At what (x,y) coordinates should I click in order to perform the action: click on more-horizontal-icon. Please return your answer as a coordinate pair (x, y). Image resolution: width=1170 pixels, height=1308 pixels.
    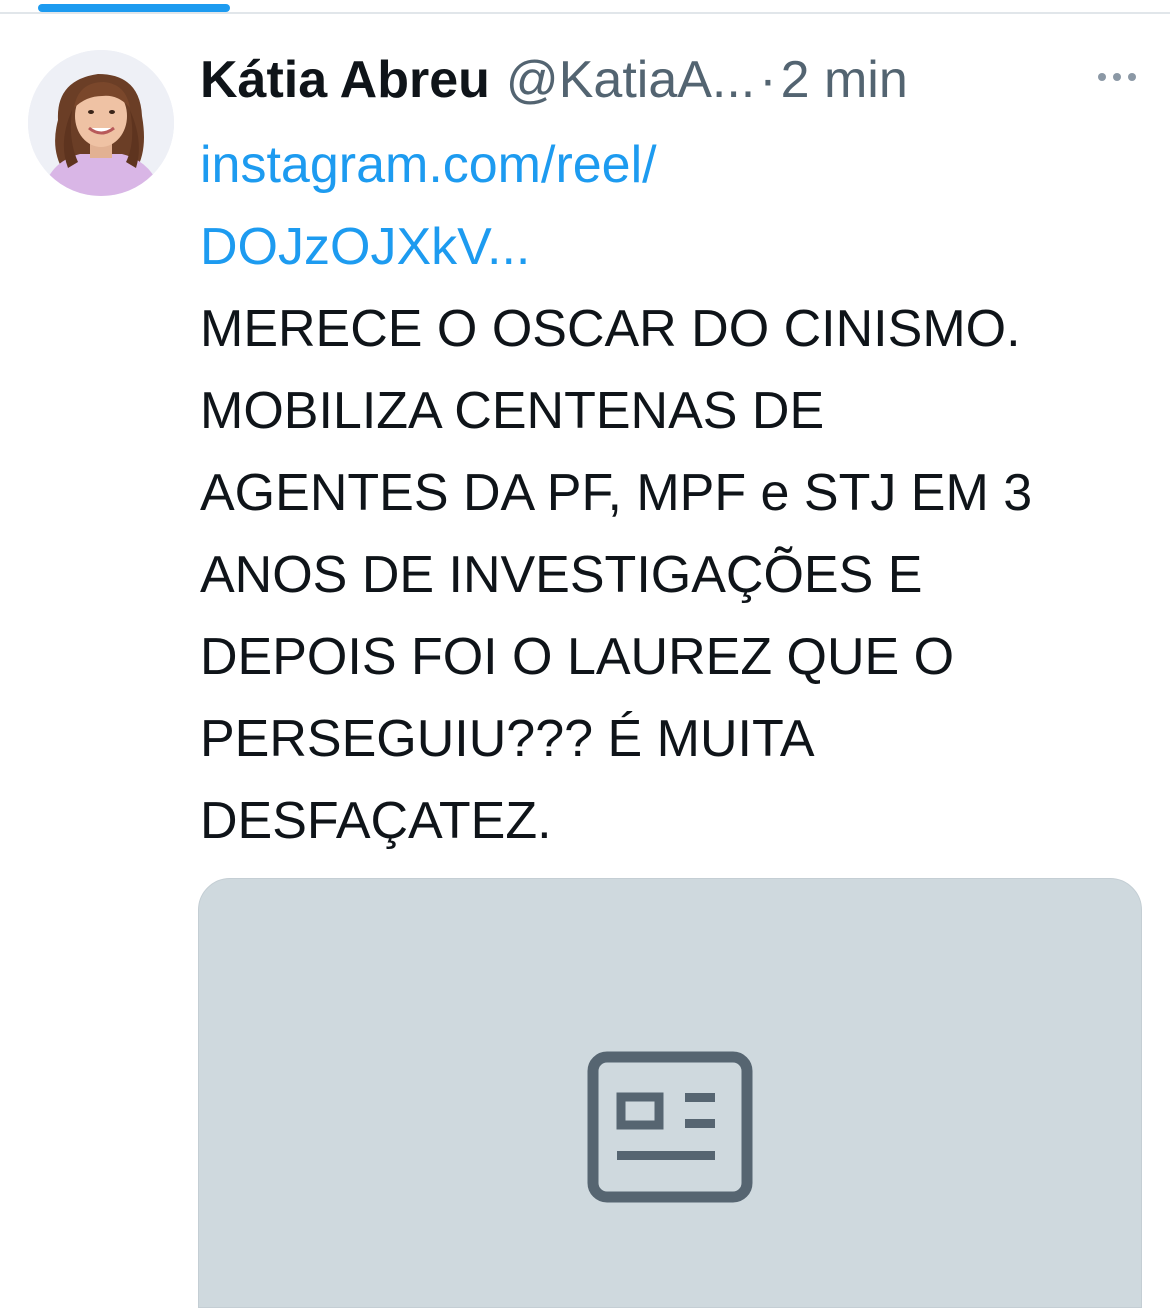
    Looking at the image, I should click on (1117, 77).